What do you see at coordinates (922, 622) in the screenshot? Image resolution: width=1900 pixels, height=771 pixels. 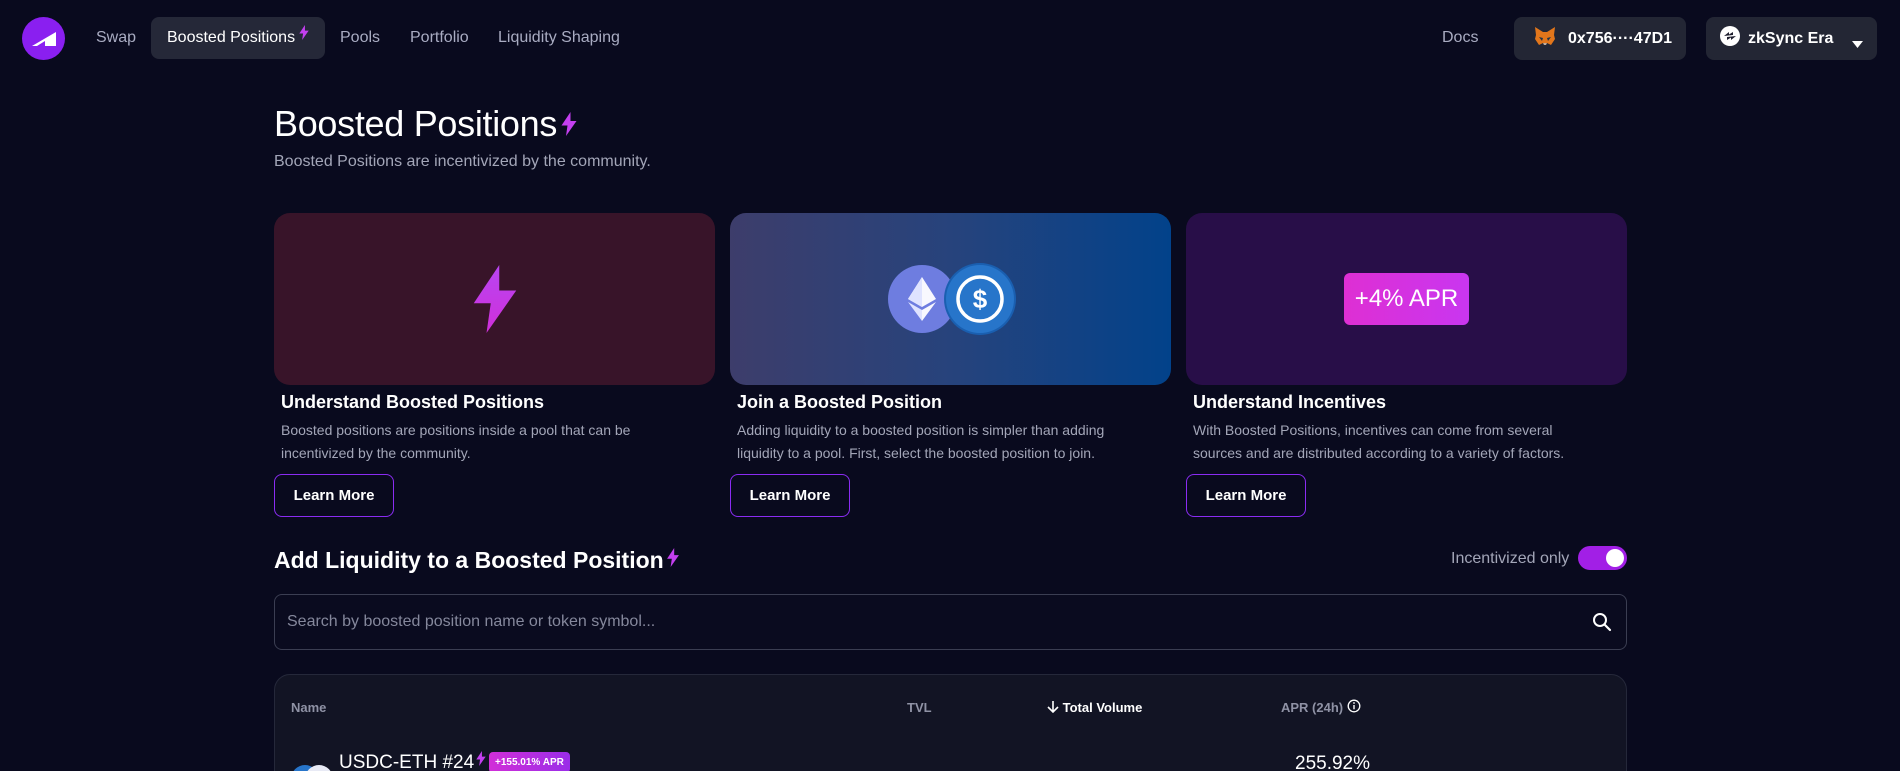 I see `search-input` at bounding box center [922, 622].